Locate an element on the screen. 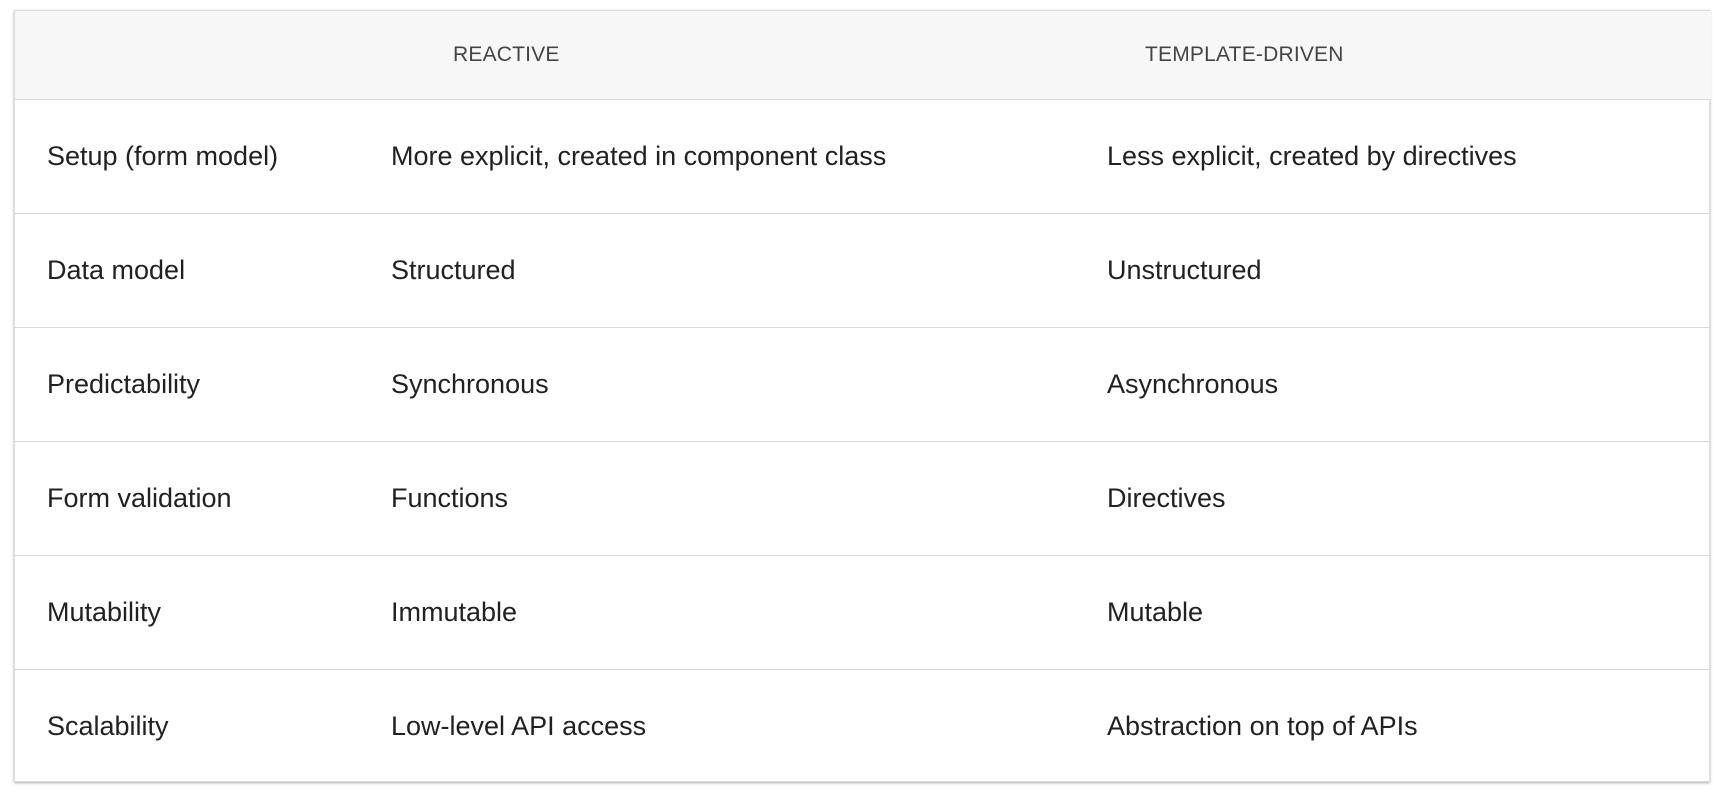 The image size is (1724, 796). table-header: REACTIVE TEMPLATE-DRIVEN is located at coordinates (863, 55).